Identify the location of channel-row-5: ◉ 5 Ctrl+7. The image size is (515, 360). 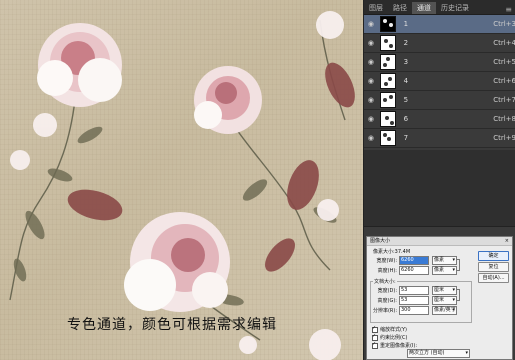
(439, 100).